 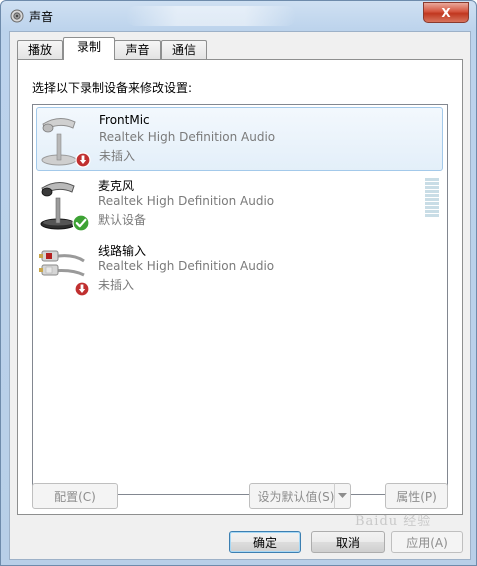 I want to click on properties-button: 属性(P), so click(x=416, y=496).